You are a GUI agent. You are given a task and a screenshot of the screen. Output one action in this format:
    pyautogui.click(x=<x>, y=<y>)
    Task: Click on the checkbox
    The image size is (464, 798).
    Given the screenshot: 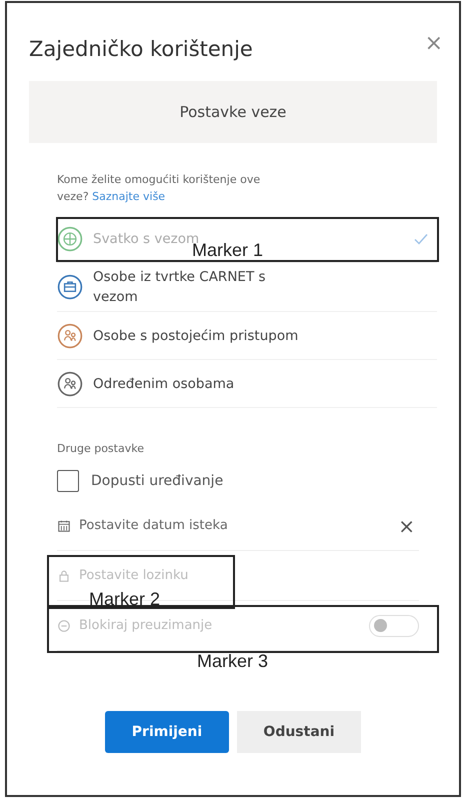 What is the action you would take?
    pyautogui.click(x=68, y=481)
    